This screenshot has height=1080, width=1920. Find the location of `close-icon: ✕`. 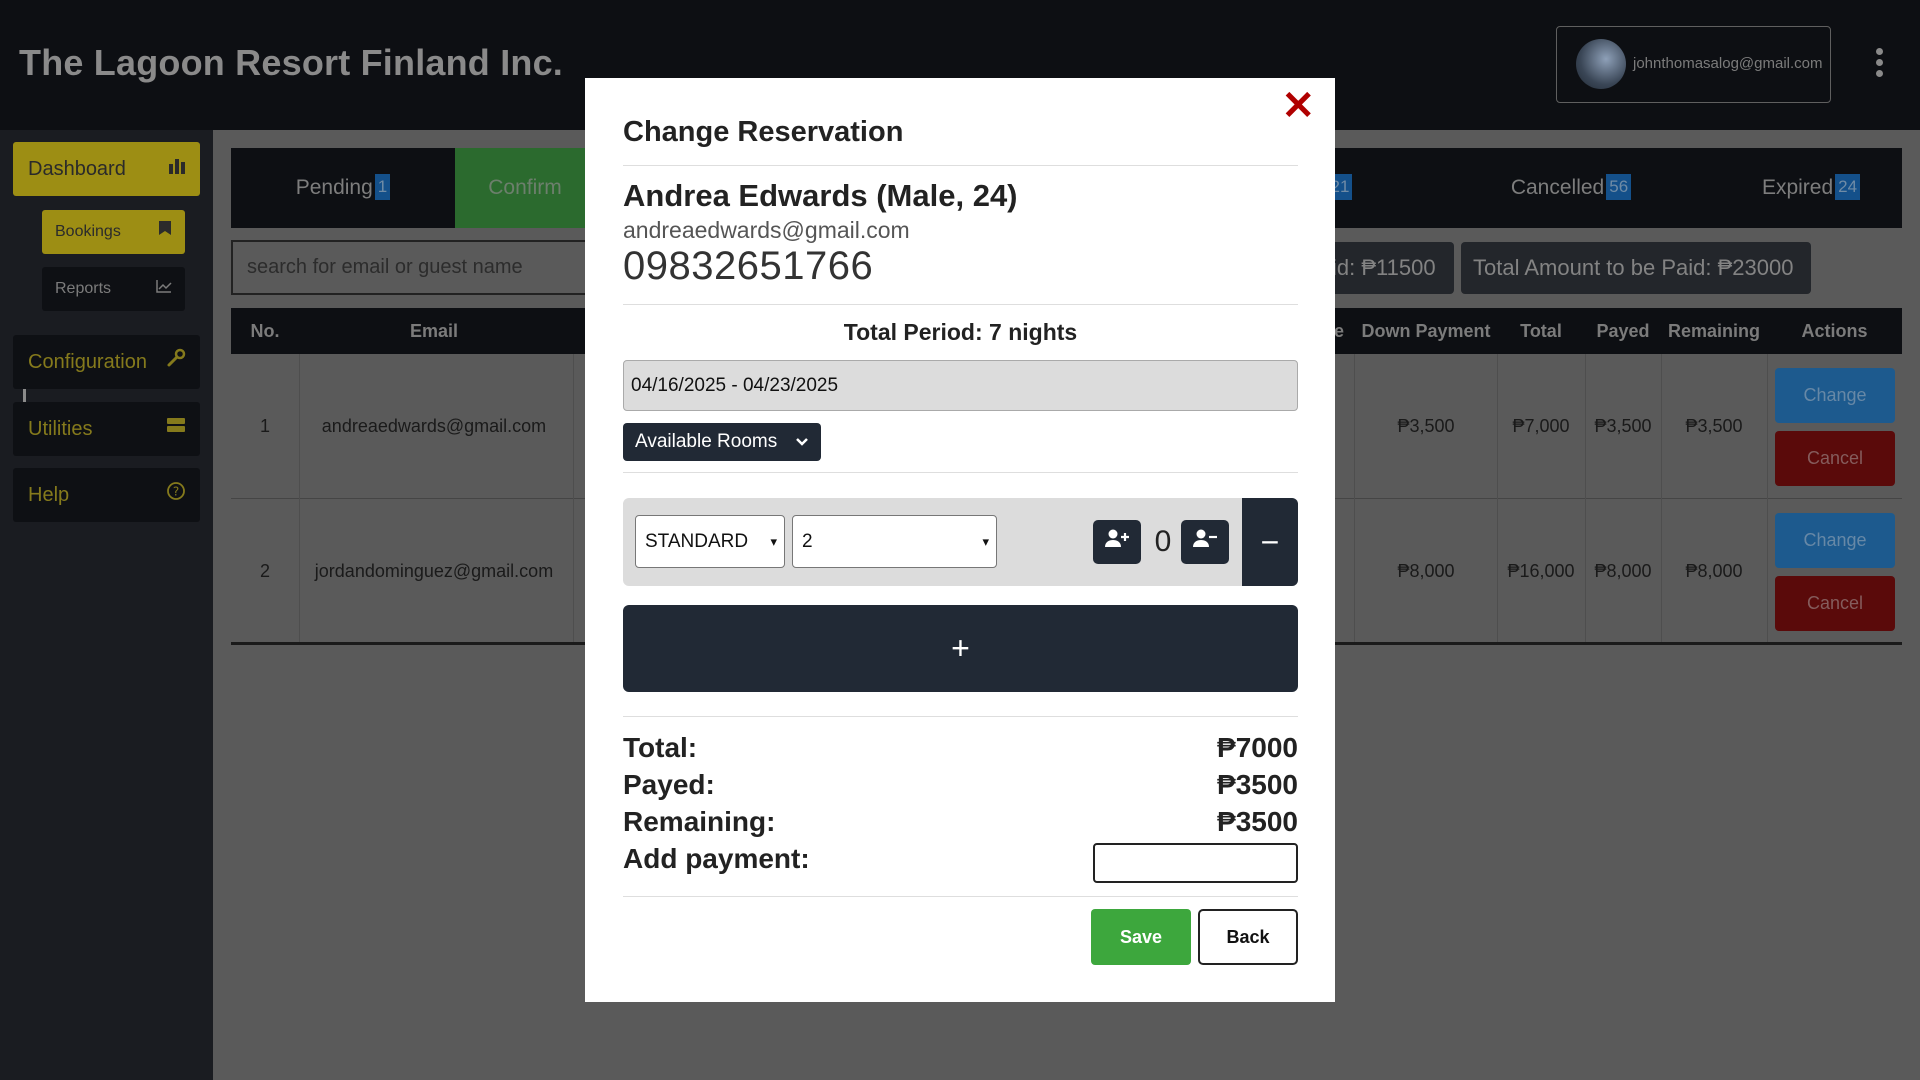

close-icon: ✕ is located at coordinates (1298, 106).